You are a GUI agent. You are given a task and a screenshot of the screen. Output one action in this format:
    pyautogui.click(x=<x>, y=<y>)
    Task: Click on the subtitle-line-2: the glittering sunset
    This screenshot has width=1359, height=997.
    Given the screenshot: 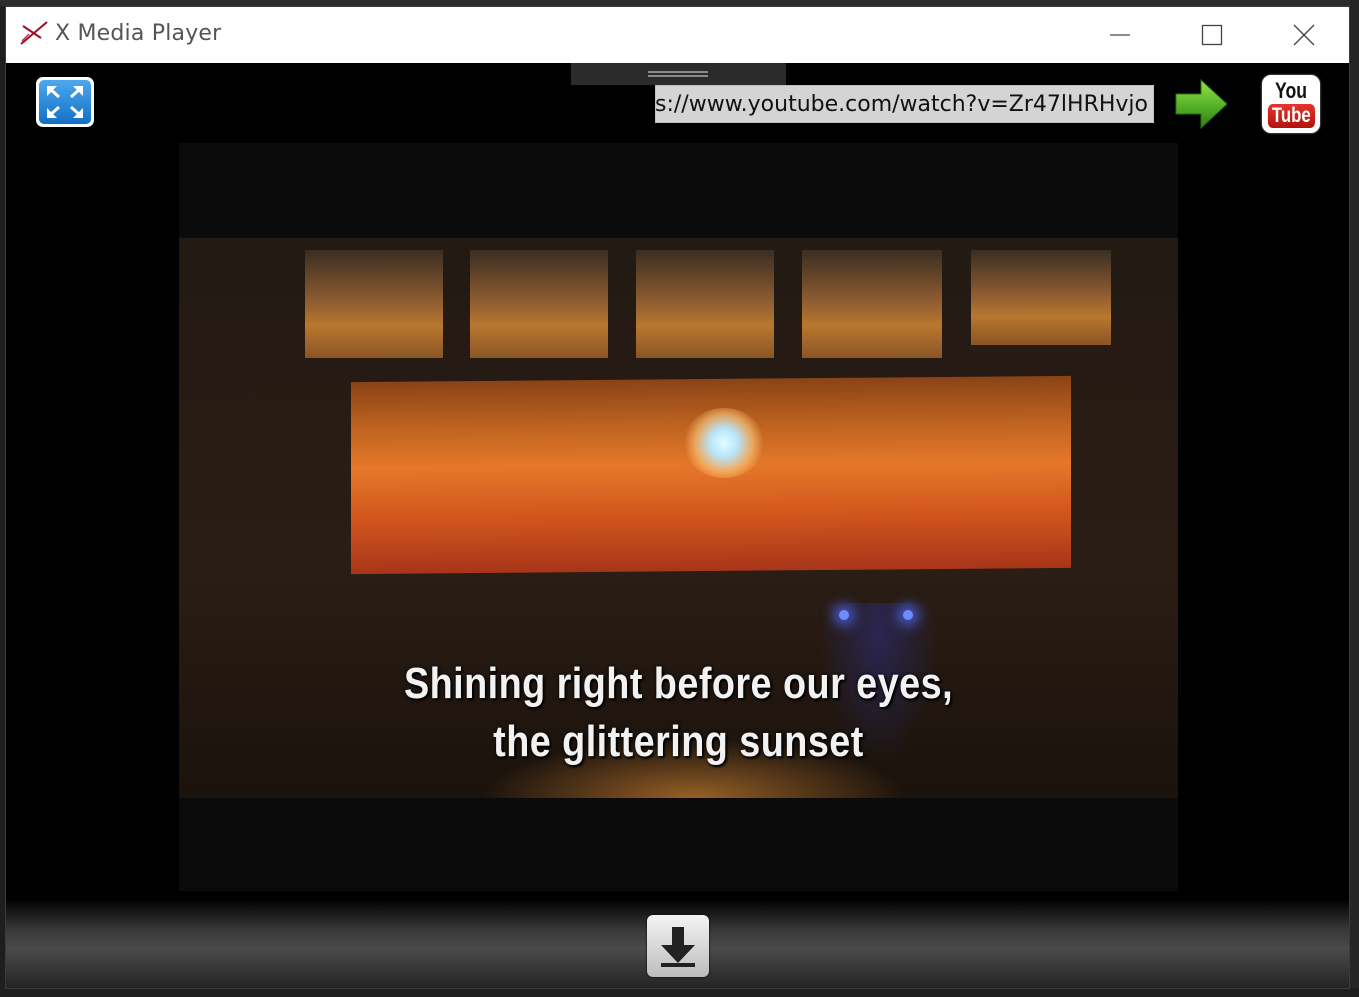 What is the action you would take?
    pyautogui.click(x=678, y=741)
    